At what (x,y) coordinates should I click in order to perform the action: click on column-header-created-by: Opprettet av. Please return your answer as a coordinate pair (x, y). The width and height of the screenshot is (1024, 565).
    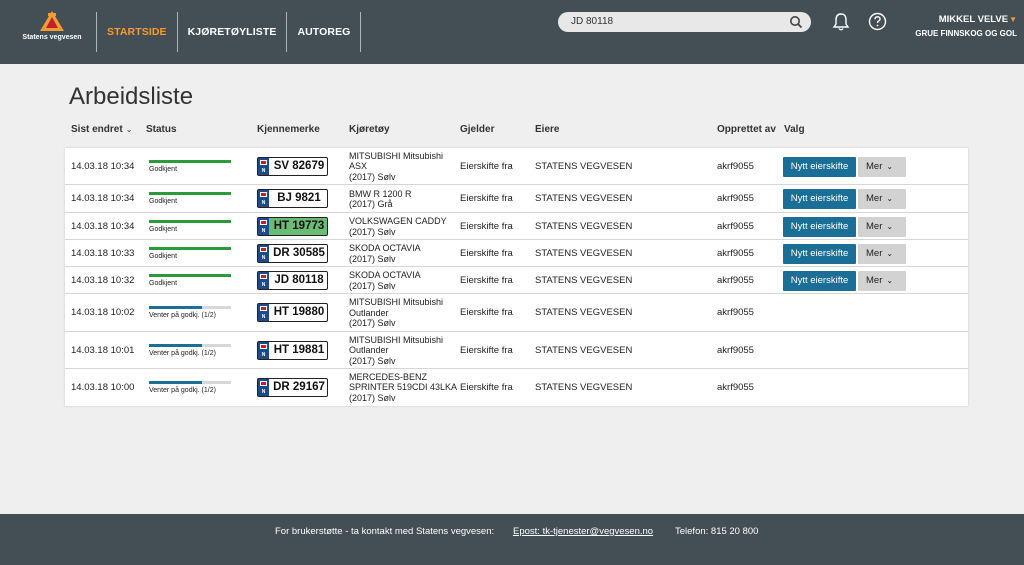
    Looking at the image, I should click on (746, 129).